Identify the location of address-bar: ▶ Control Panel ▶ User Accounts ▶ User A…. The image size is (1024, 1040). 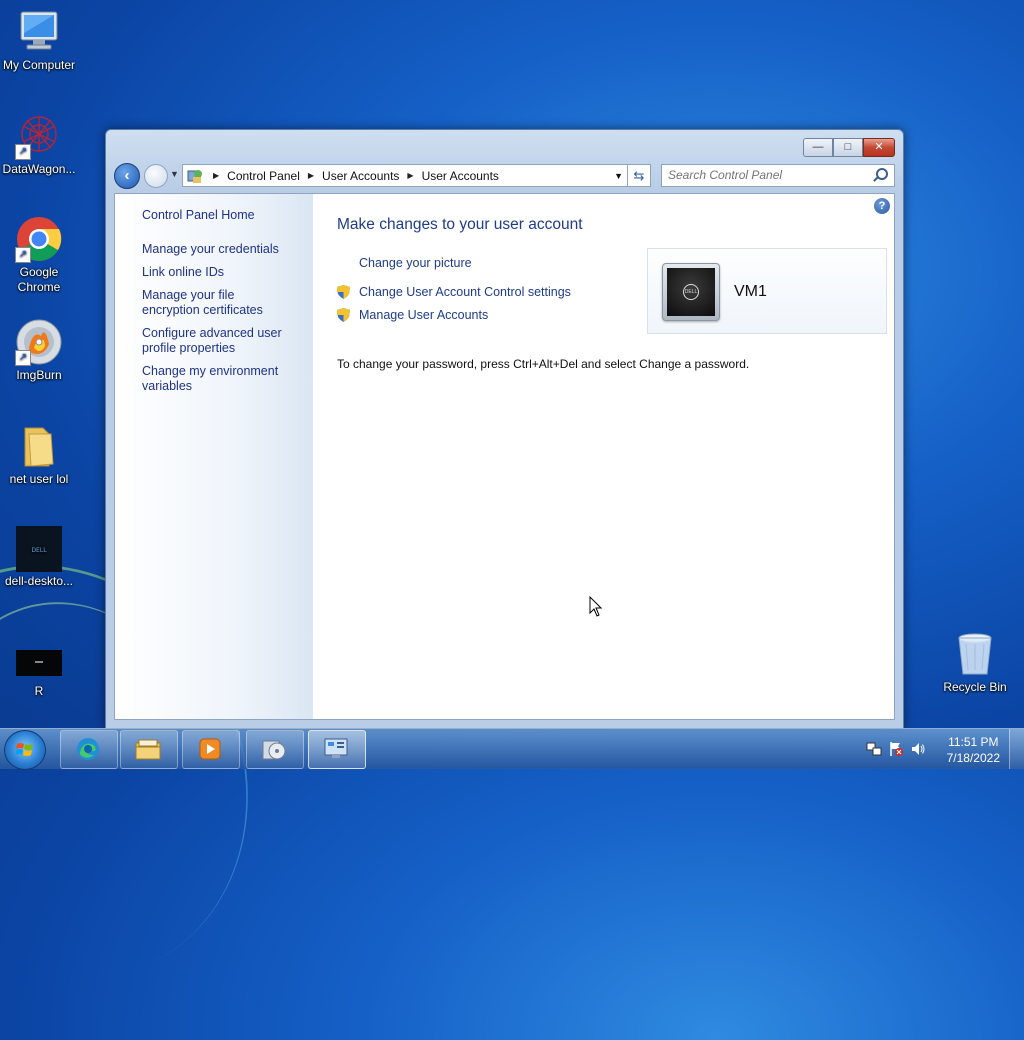
(405, 175).